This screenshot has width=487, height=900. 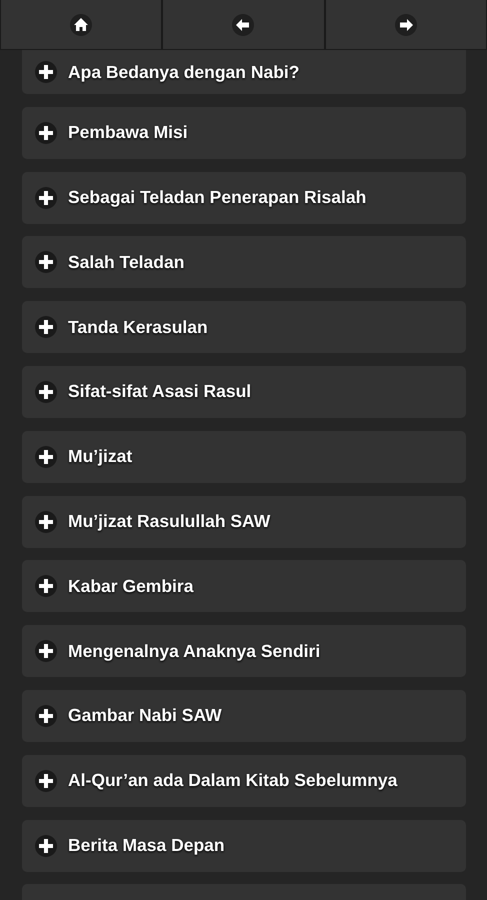 What do you see at coordinates (217, 197) in the screenshot?
I see `item-title: Sebagai Teladan Penerapan Risalah` at bounding box center [217, 197].